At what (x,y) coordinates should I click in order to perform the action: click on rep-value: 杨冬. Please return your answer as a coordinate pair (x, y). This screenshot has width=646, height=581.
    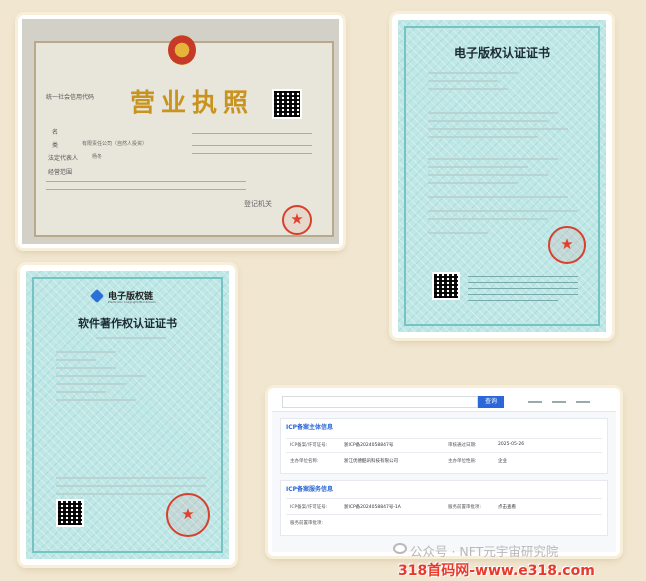
    Looking at the image, I should click on (97, 157).